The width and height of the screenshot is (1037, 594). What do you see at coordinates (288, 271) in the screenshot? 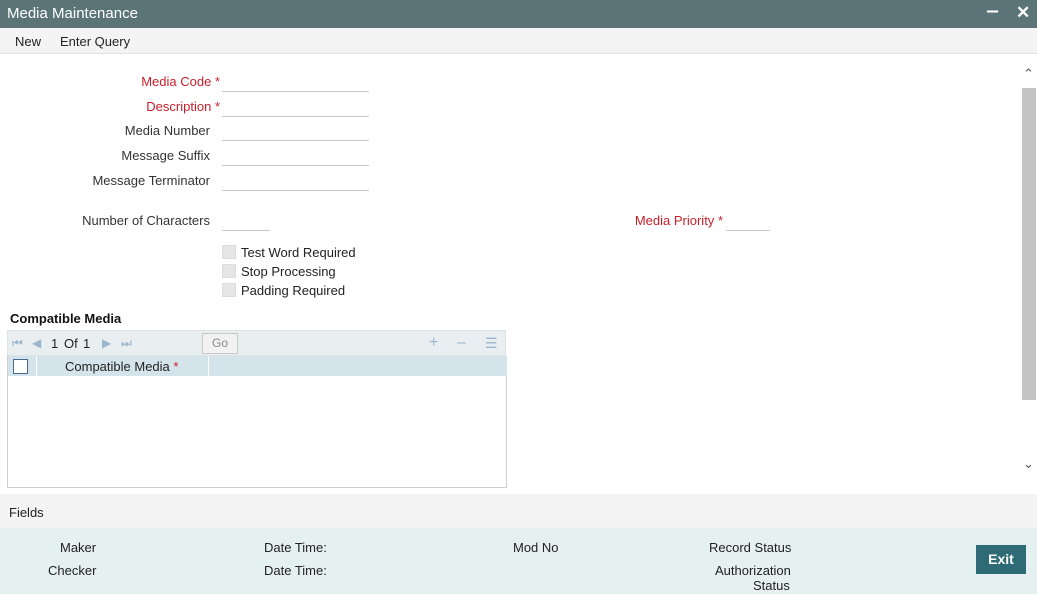
I see `stop-processing-label: Stop Processing` at bounding box center [288, 271].